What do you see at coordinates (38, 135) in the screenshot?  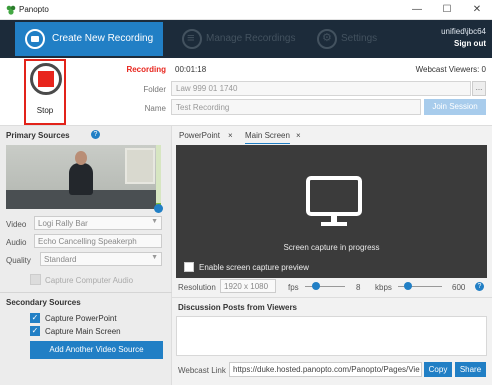 I see `primary-sources-title: Primary Sources` at bounding box center [38, 135].